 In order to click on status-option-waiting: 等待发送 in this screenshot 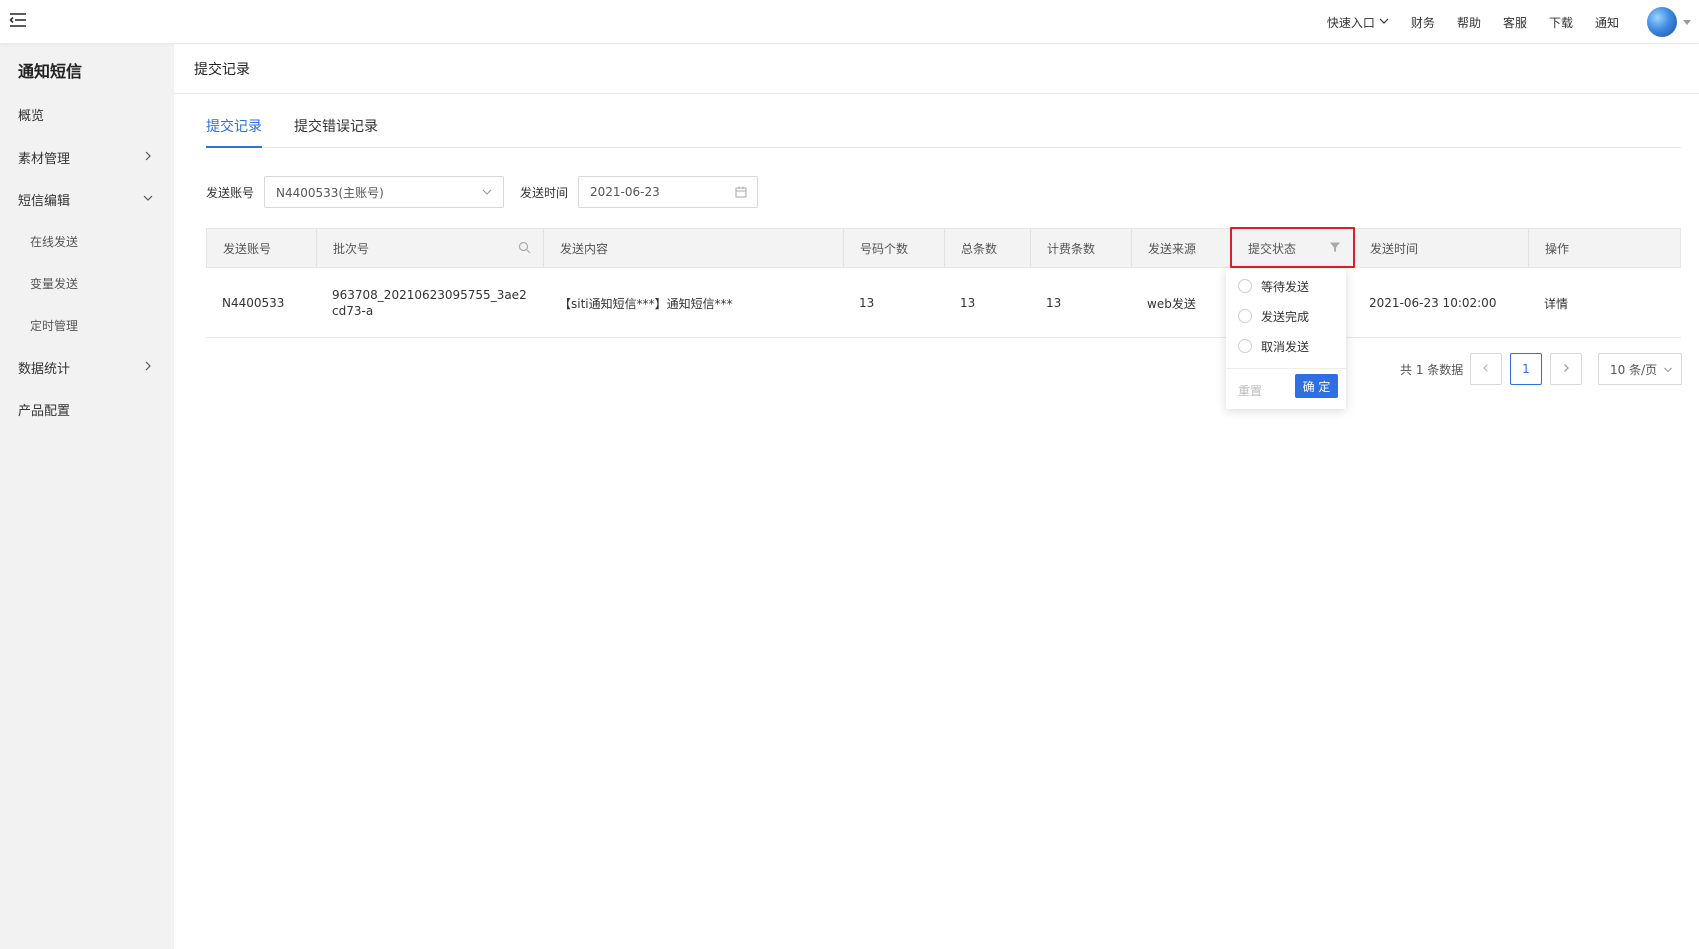, I will do `click(1273, 286)`.